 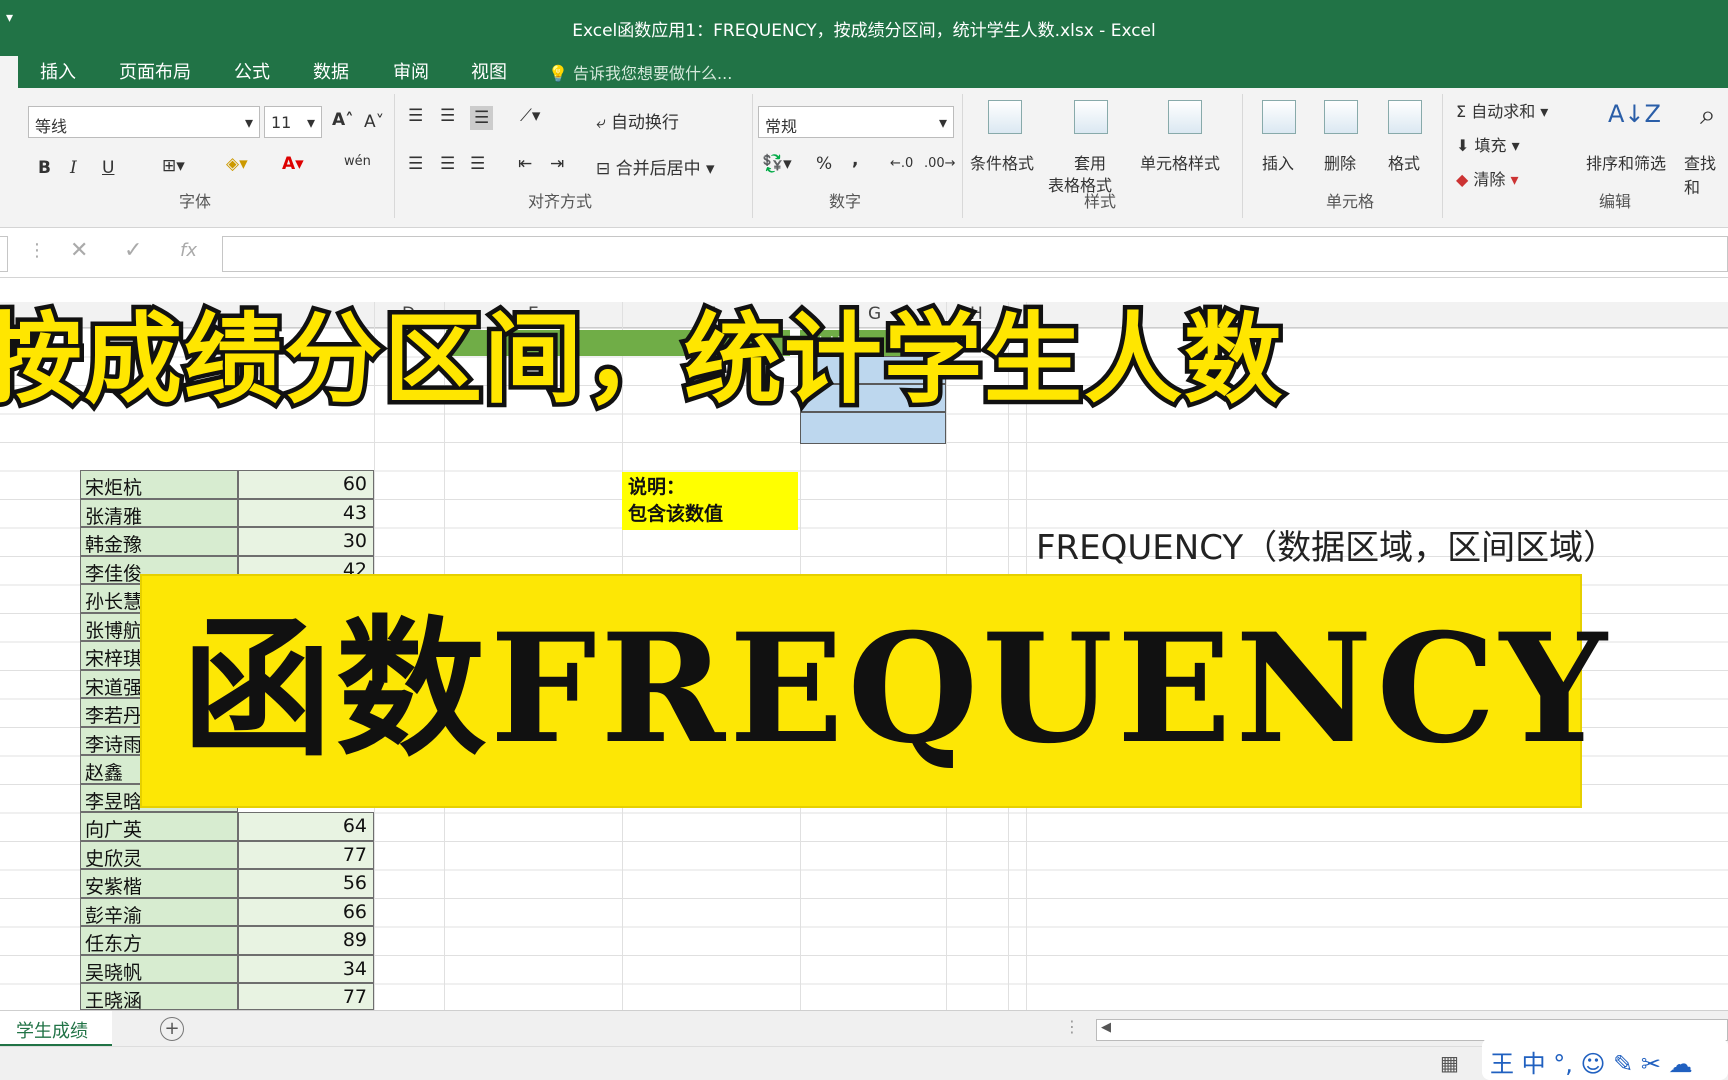 I want to click on conditional-format-icon, so click(x=1005, y=117).